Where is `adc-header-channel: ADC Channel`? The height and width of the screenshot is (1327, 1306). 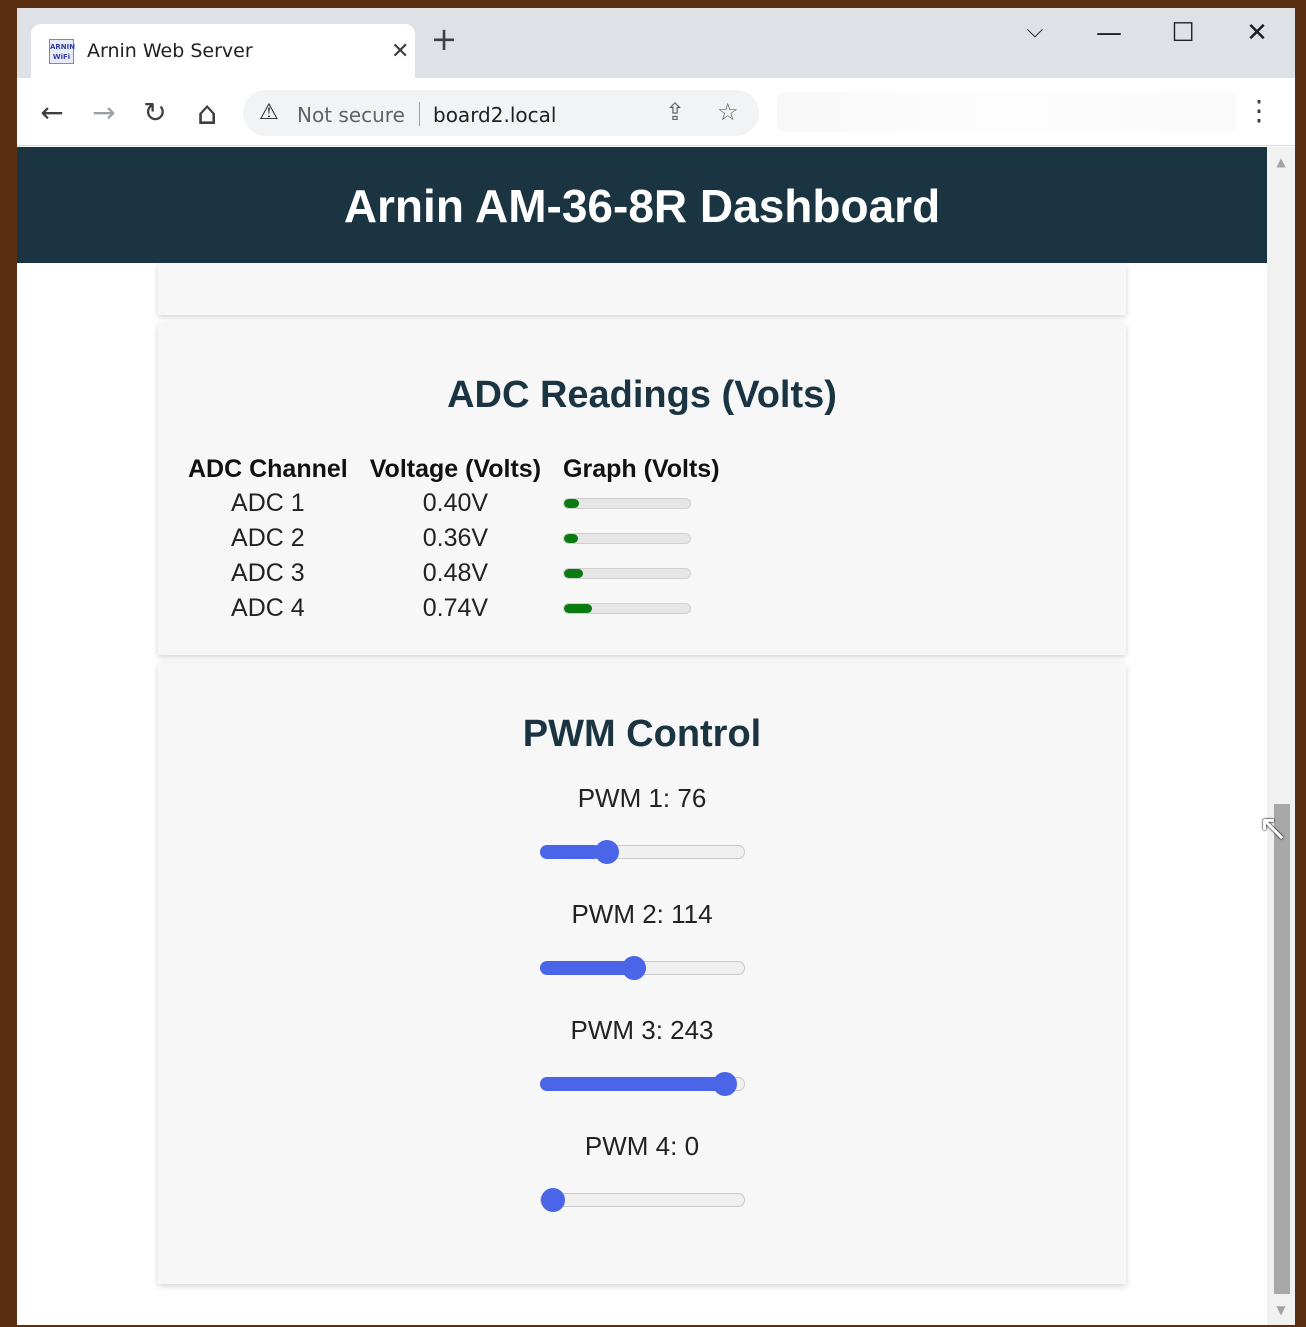
adc-header-channel: ADC Channel is located at coordinates (268, 468).